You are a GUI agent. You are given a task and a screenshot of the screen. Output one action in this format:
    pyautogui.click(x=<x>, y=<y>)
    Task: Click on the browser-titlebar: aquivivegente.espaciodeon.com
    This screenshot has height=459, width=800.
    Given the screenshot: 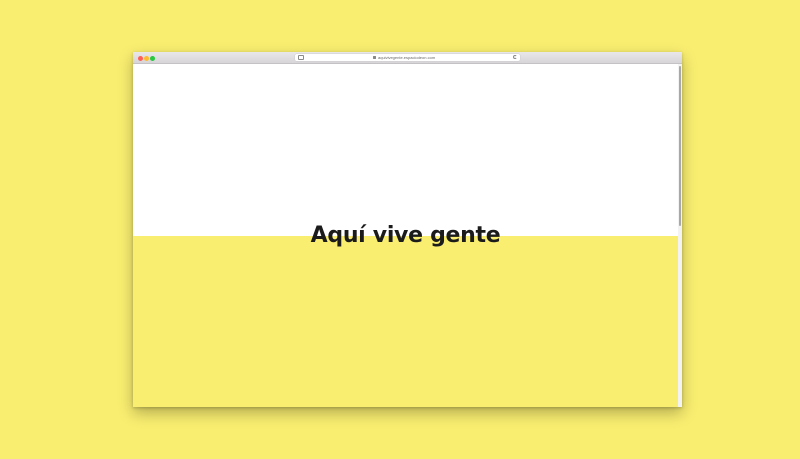 What is the action you would take?
    pyautogui.click(x=407, y=58)
    